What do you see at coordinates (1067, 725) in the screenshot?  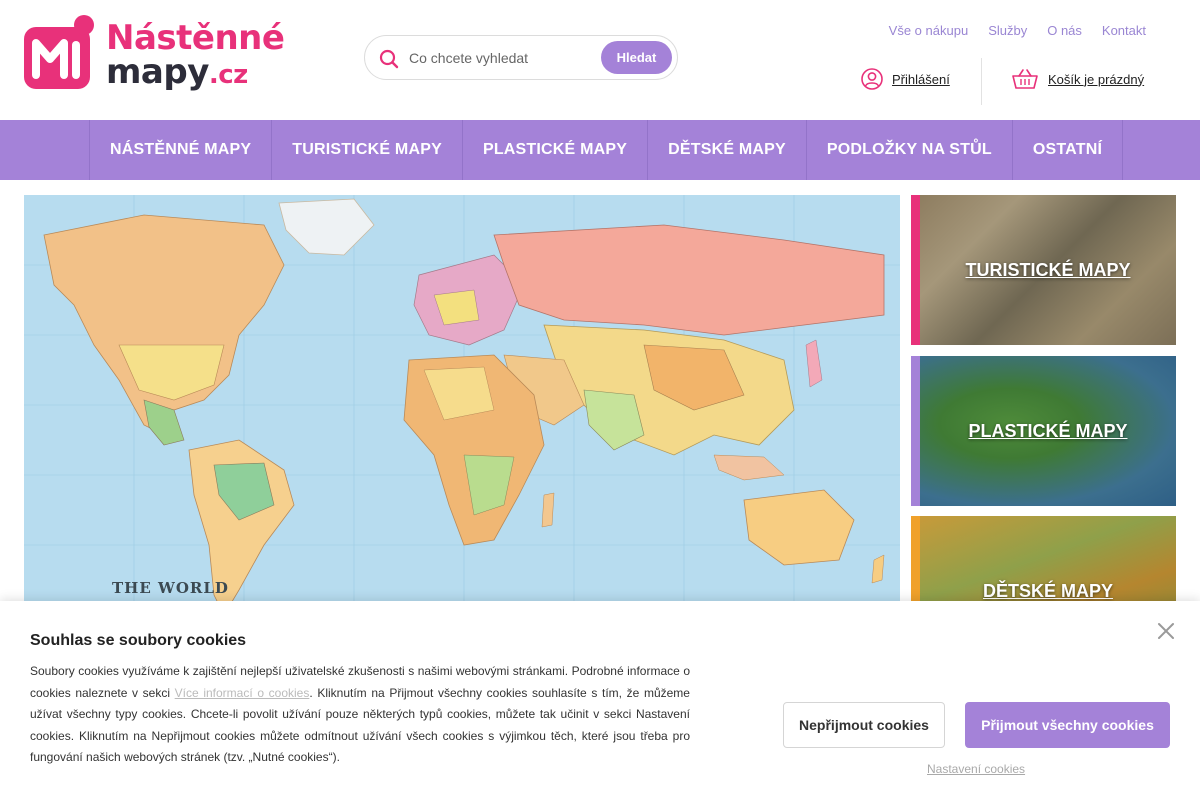 I see `accept-all-cookies-button: Přijmout všechny cookies` at bounding box center [1067, 725].